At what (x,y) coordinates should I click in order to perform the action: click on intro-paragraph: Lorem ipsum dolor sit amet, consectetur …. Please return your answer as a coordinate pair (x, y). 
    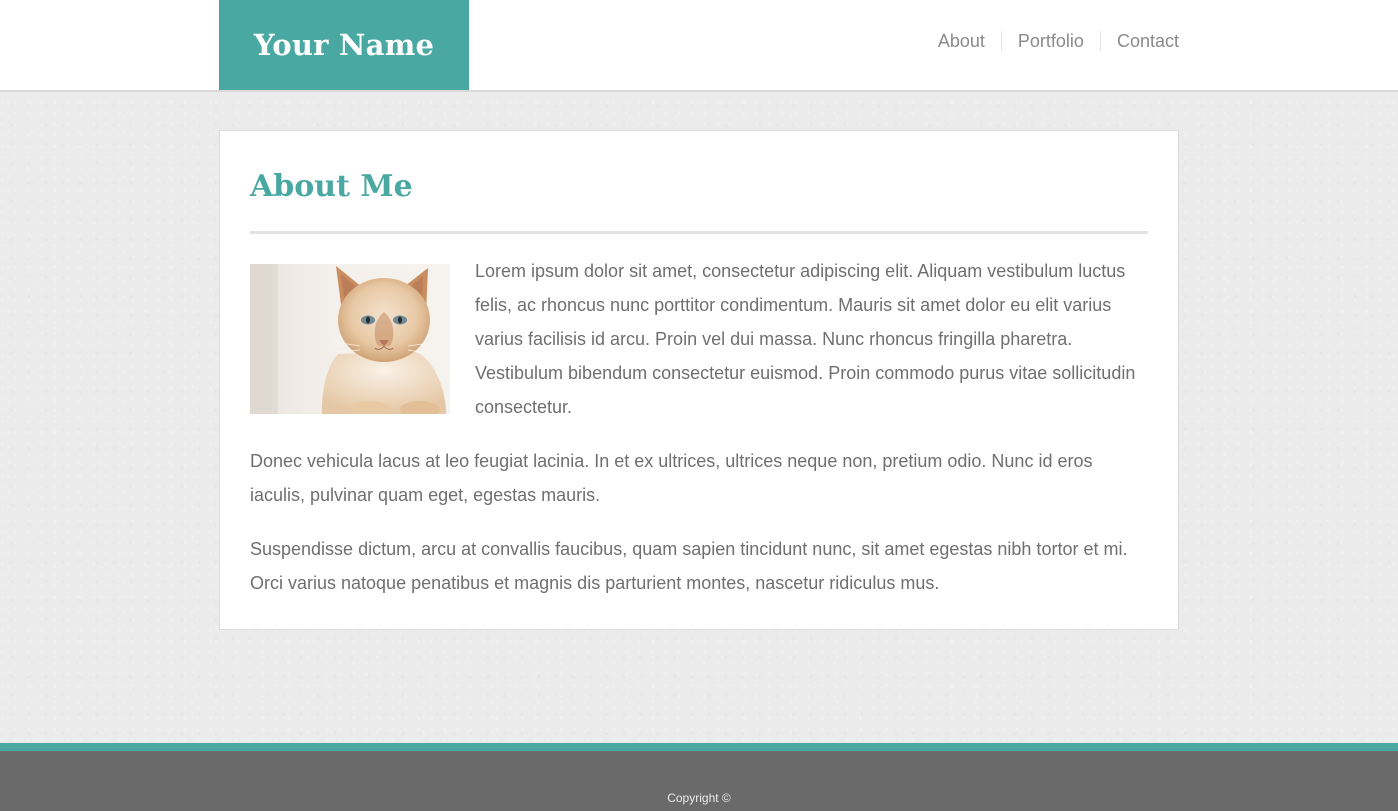
    Looking at the image, I should click on (805, 339).